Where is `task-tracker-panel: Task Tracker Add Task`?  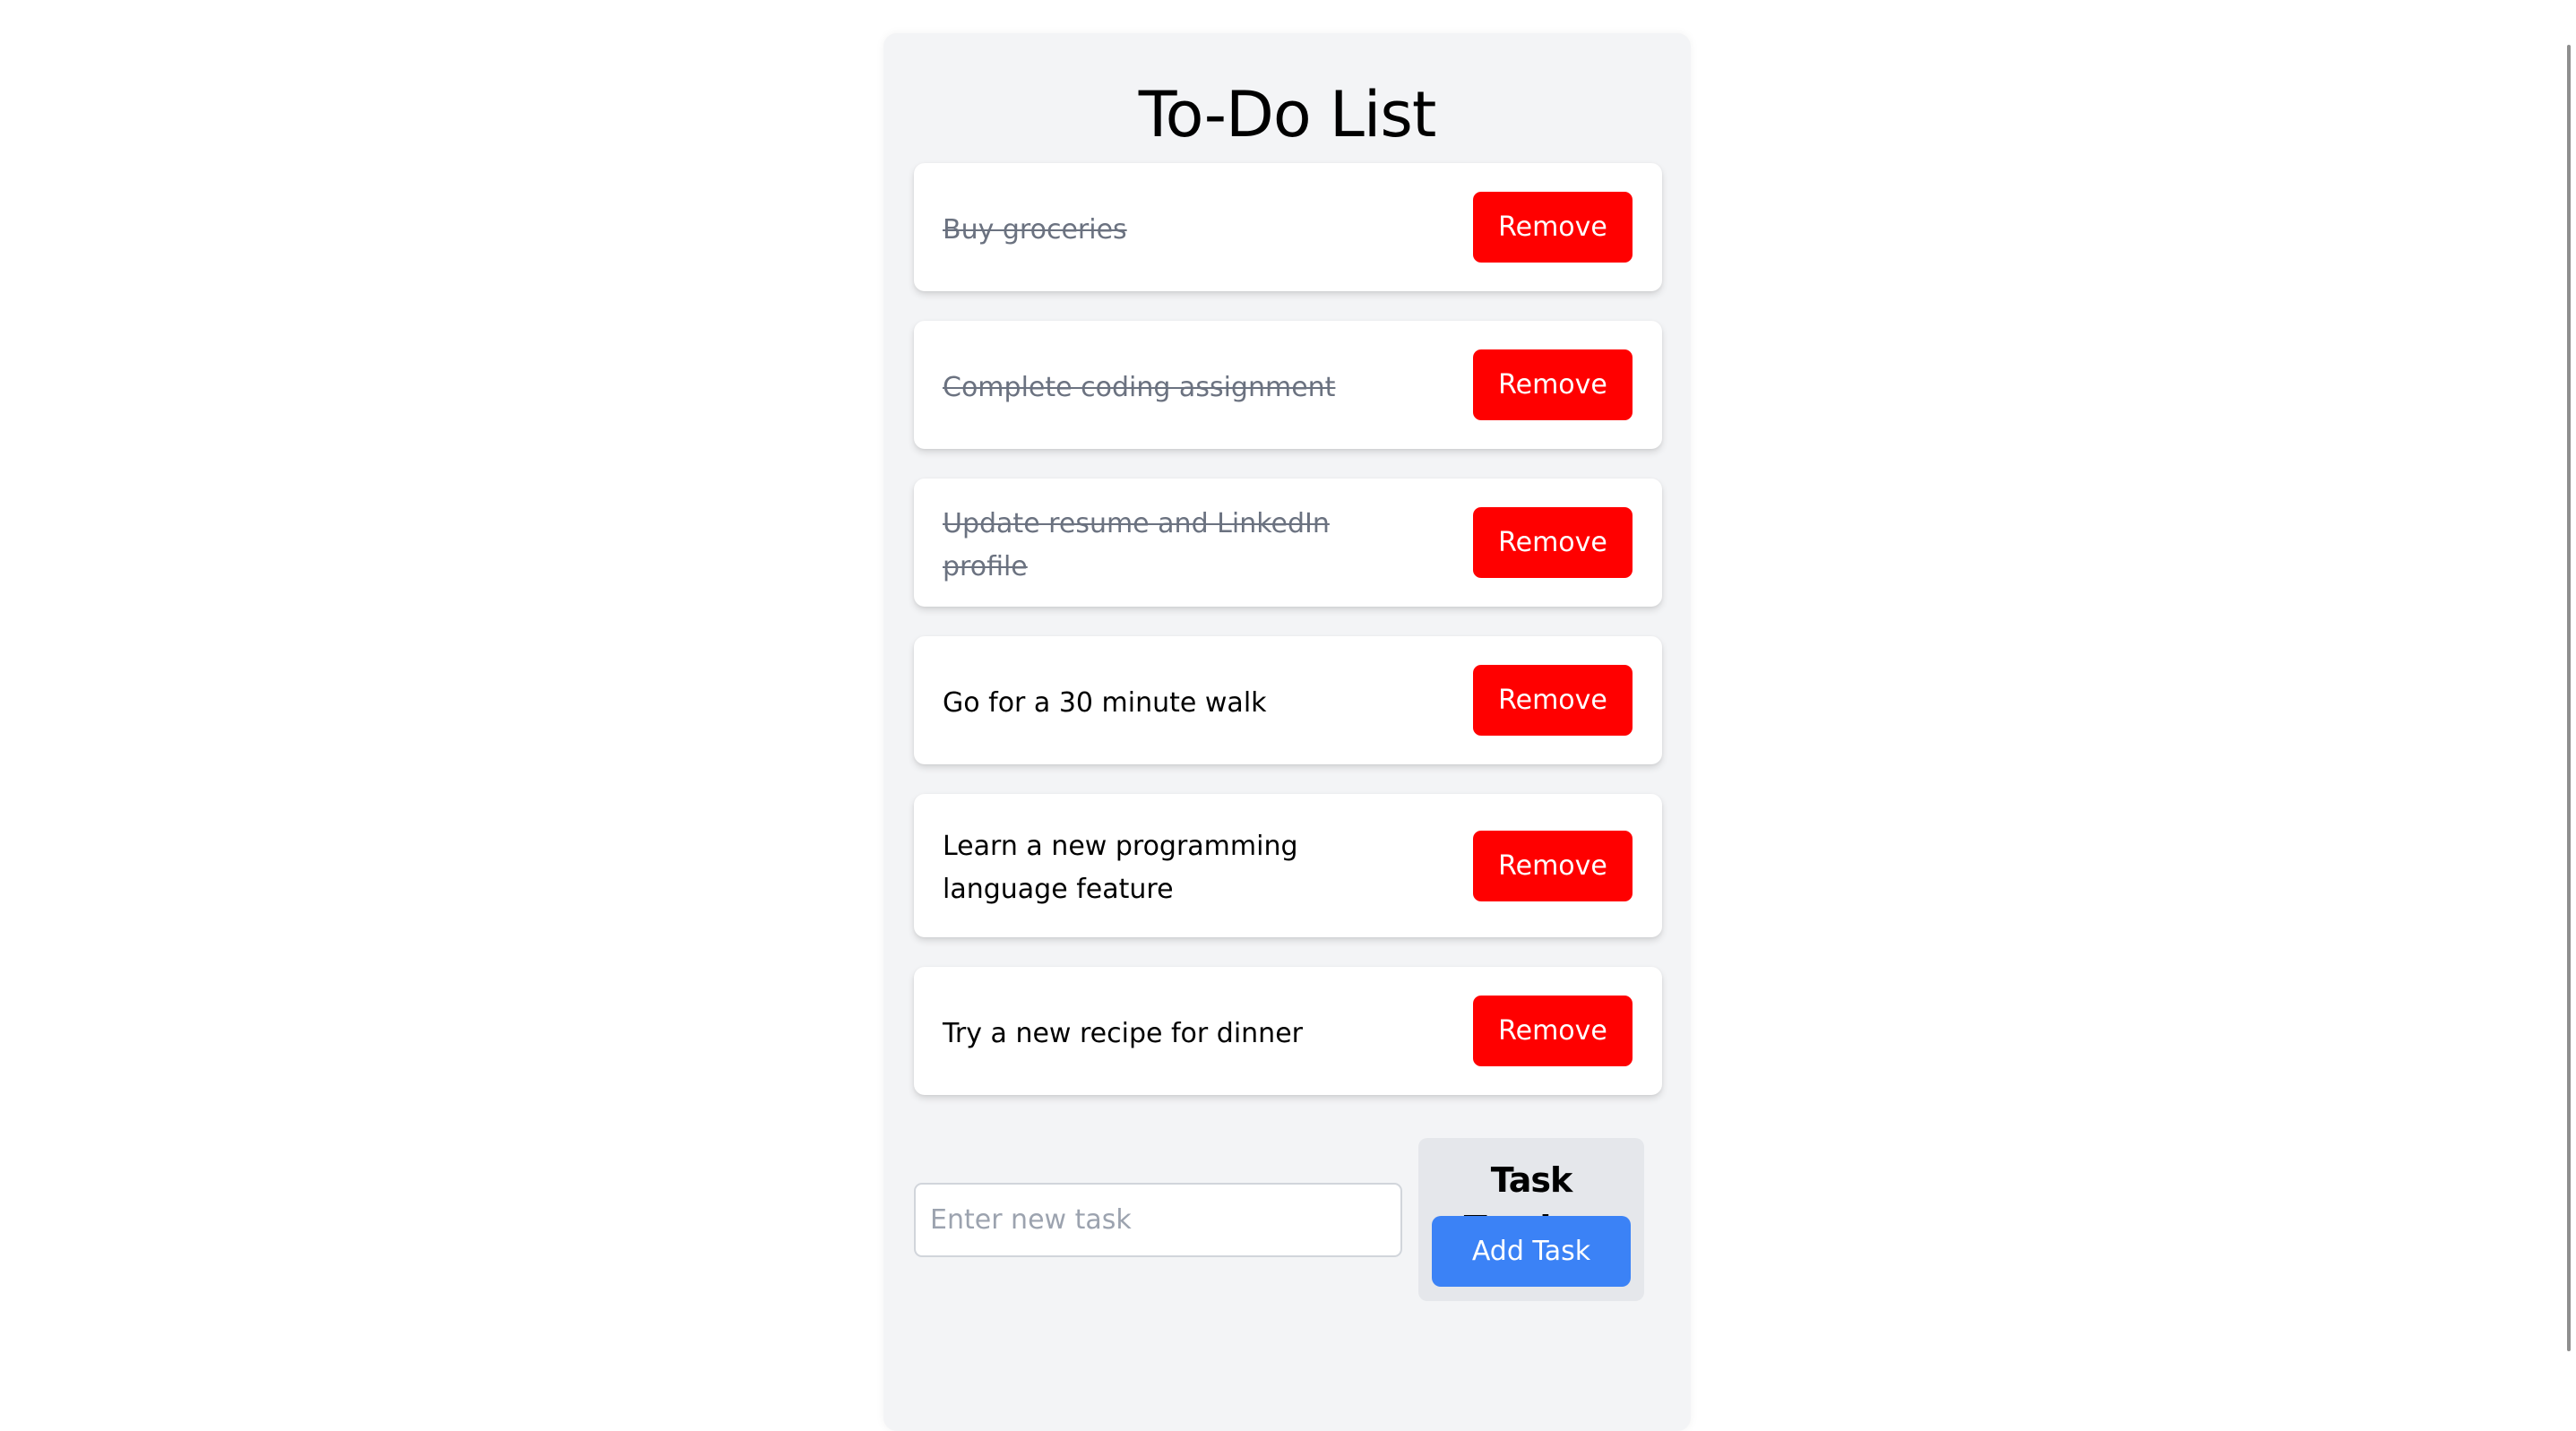
task-tracker-panel: Task Tracker Add Task is located at coordinates (1531, 1219).